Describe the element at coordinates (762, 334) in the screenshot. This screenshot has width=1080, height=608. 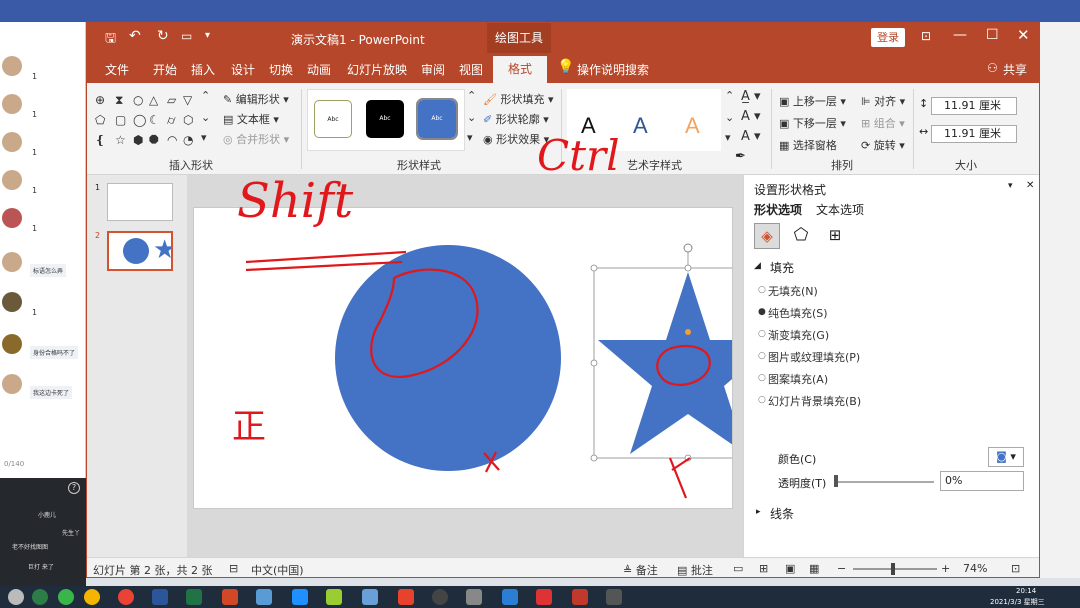
I see `radio-gradient-fill: ○` at that location.